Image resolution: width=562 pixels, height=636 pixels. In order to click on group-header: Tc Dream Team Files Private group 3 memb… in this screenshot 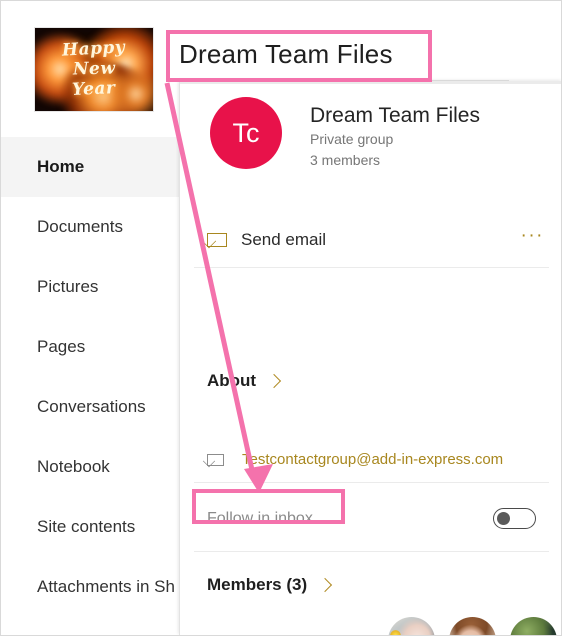, I will do `click(370, 134)`.